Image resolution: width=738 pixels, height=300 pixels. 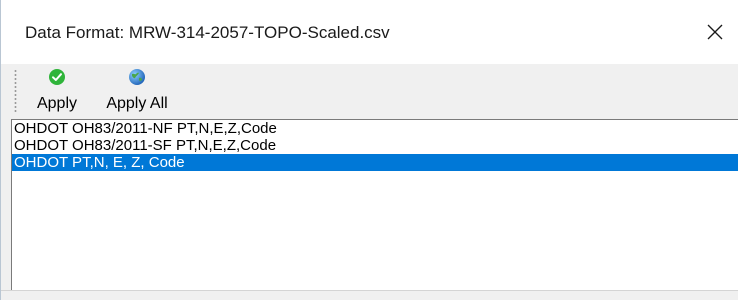 I want to click on bottom-edge, so click(x=369, y=295).